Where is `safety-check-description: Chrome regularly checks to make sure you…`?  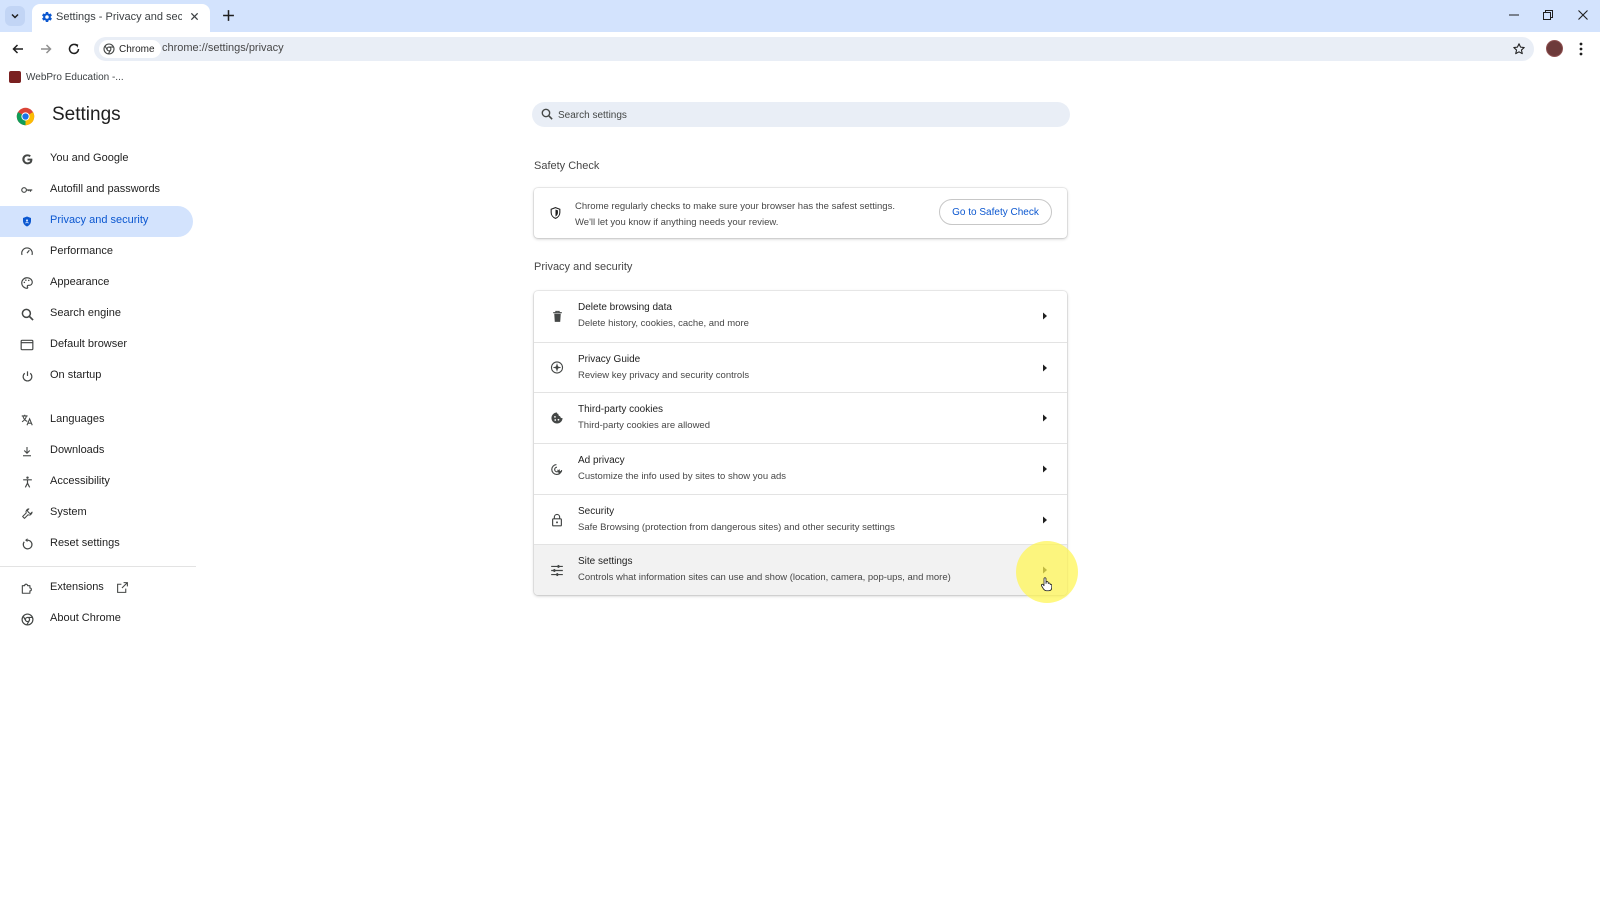 safety-check-description: Chrome regularly checks to make sure you… is located at coordinates (752, 215).